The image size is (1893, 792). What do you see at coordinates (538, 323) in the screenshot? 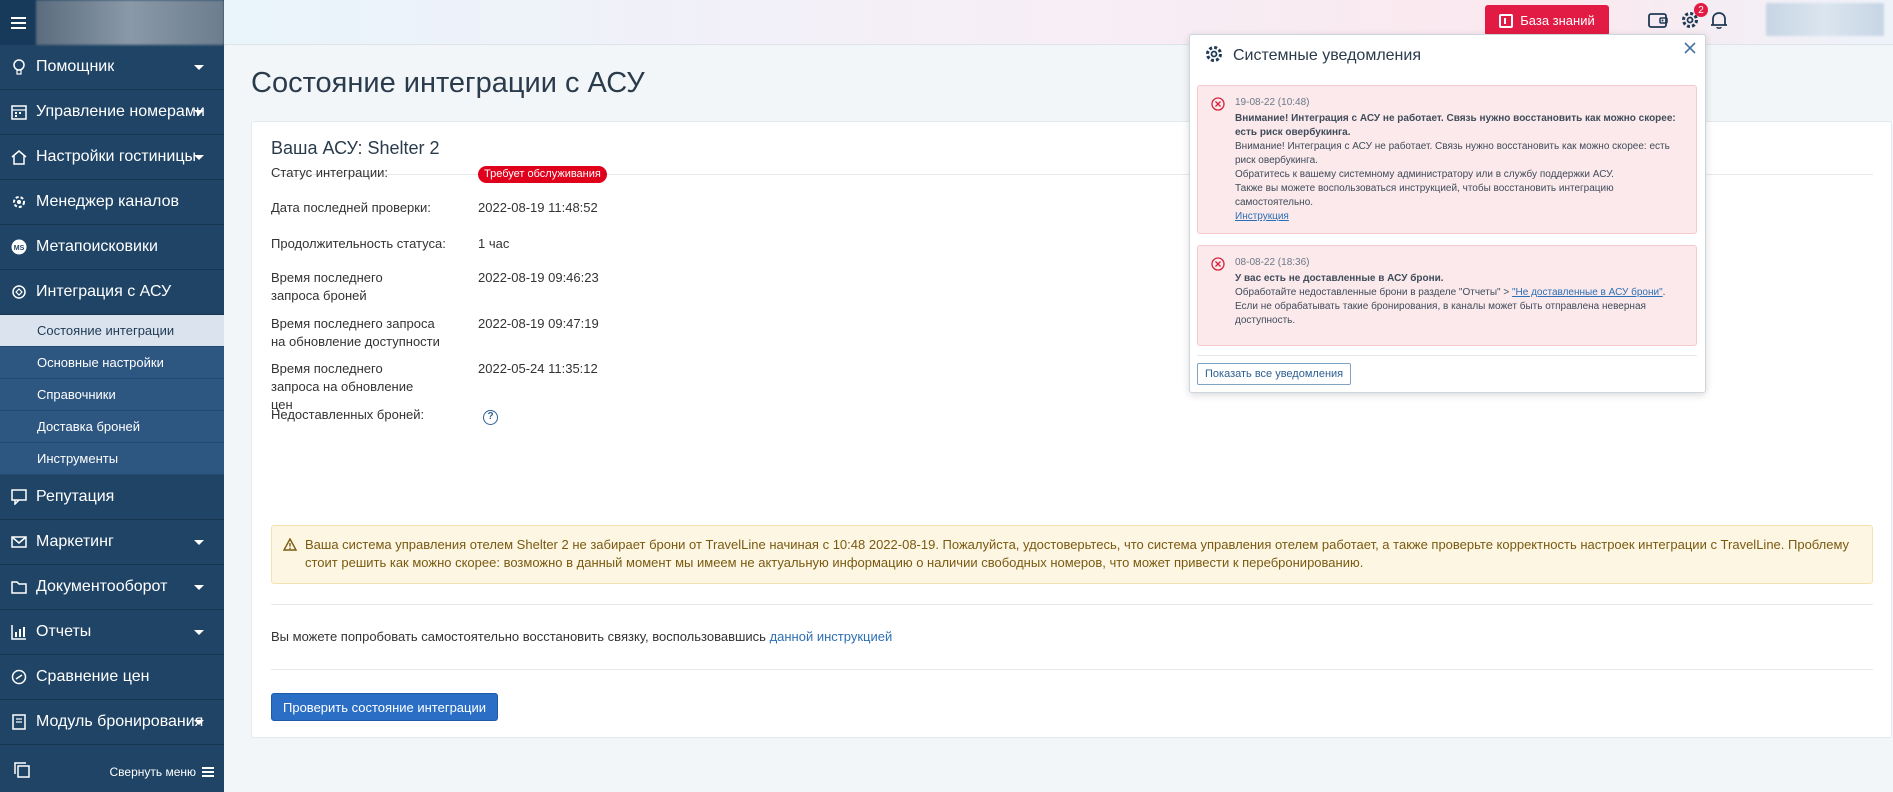
I see `row-value: 2022-08-19 09:47:19` at bounding box center [538, 323].